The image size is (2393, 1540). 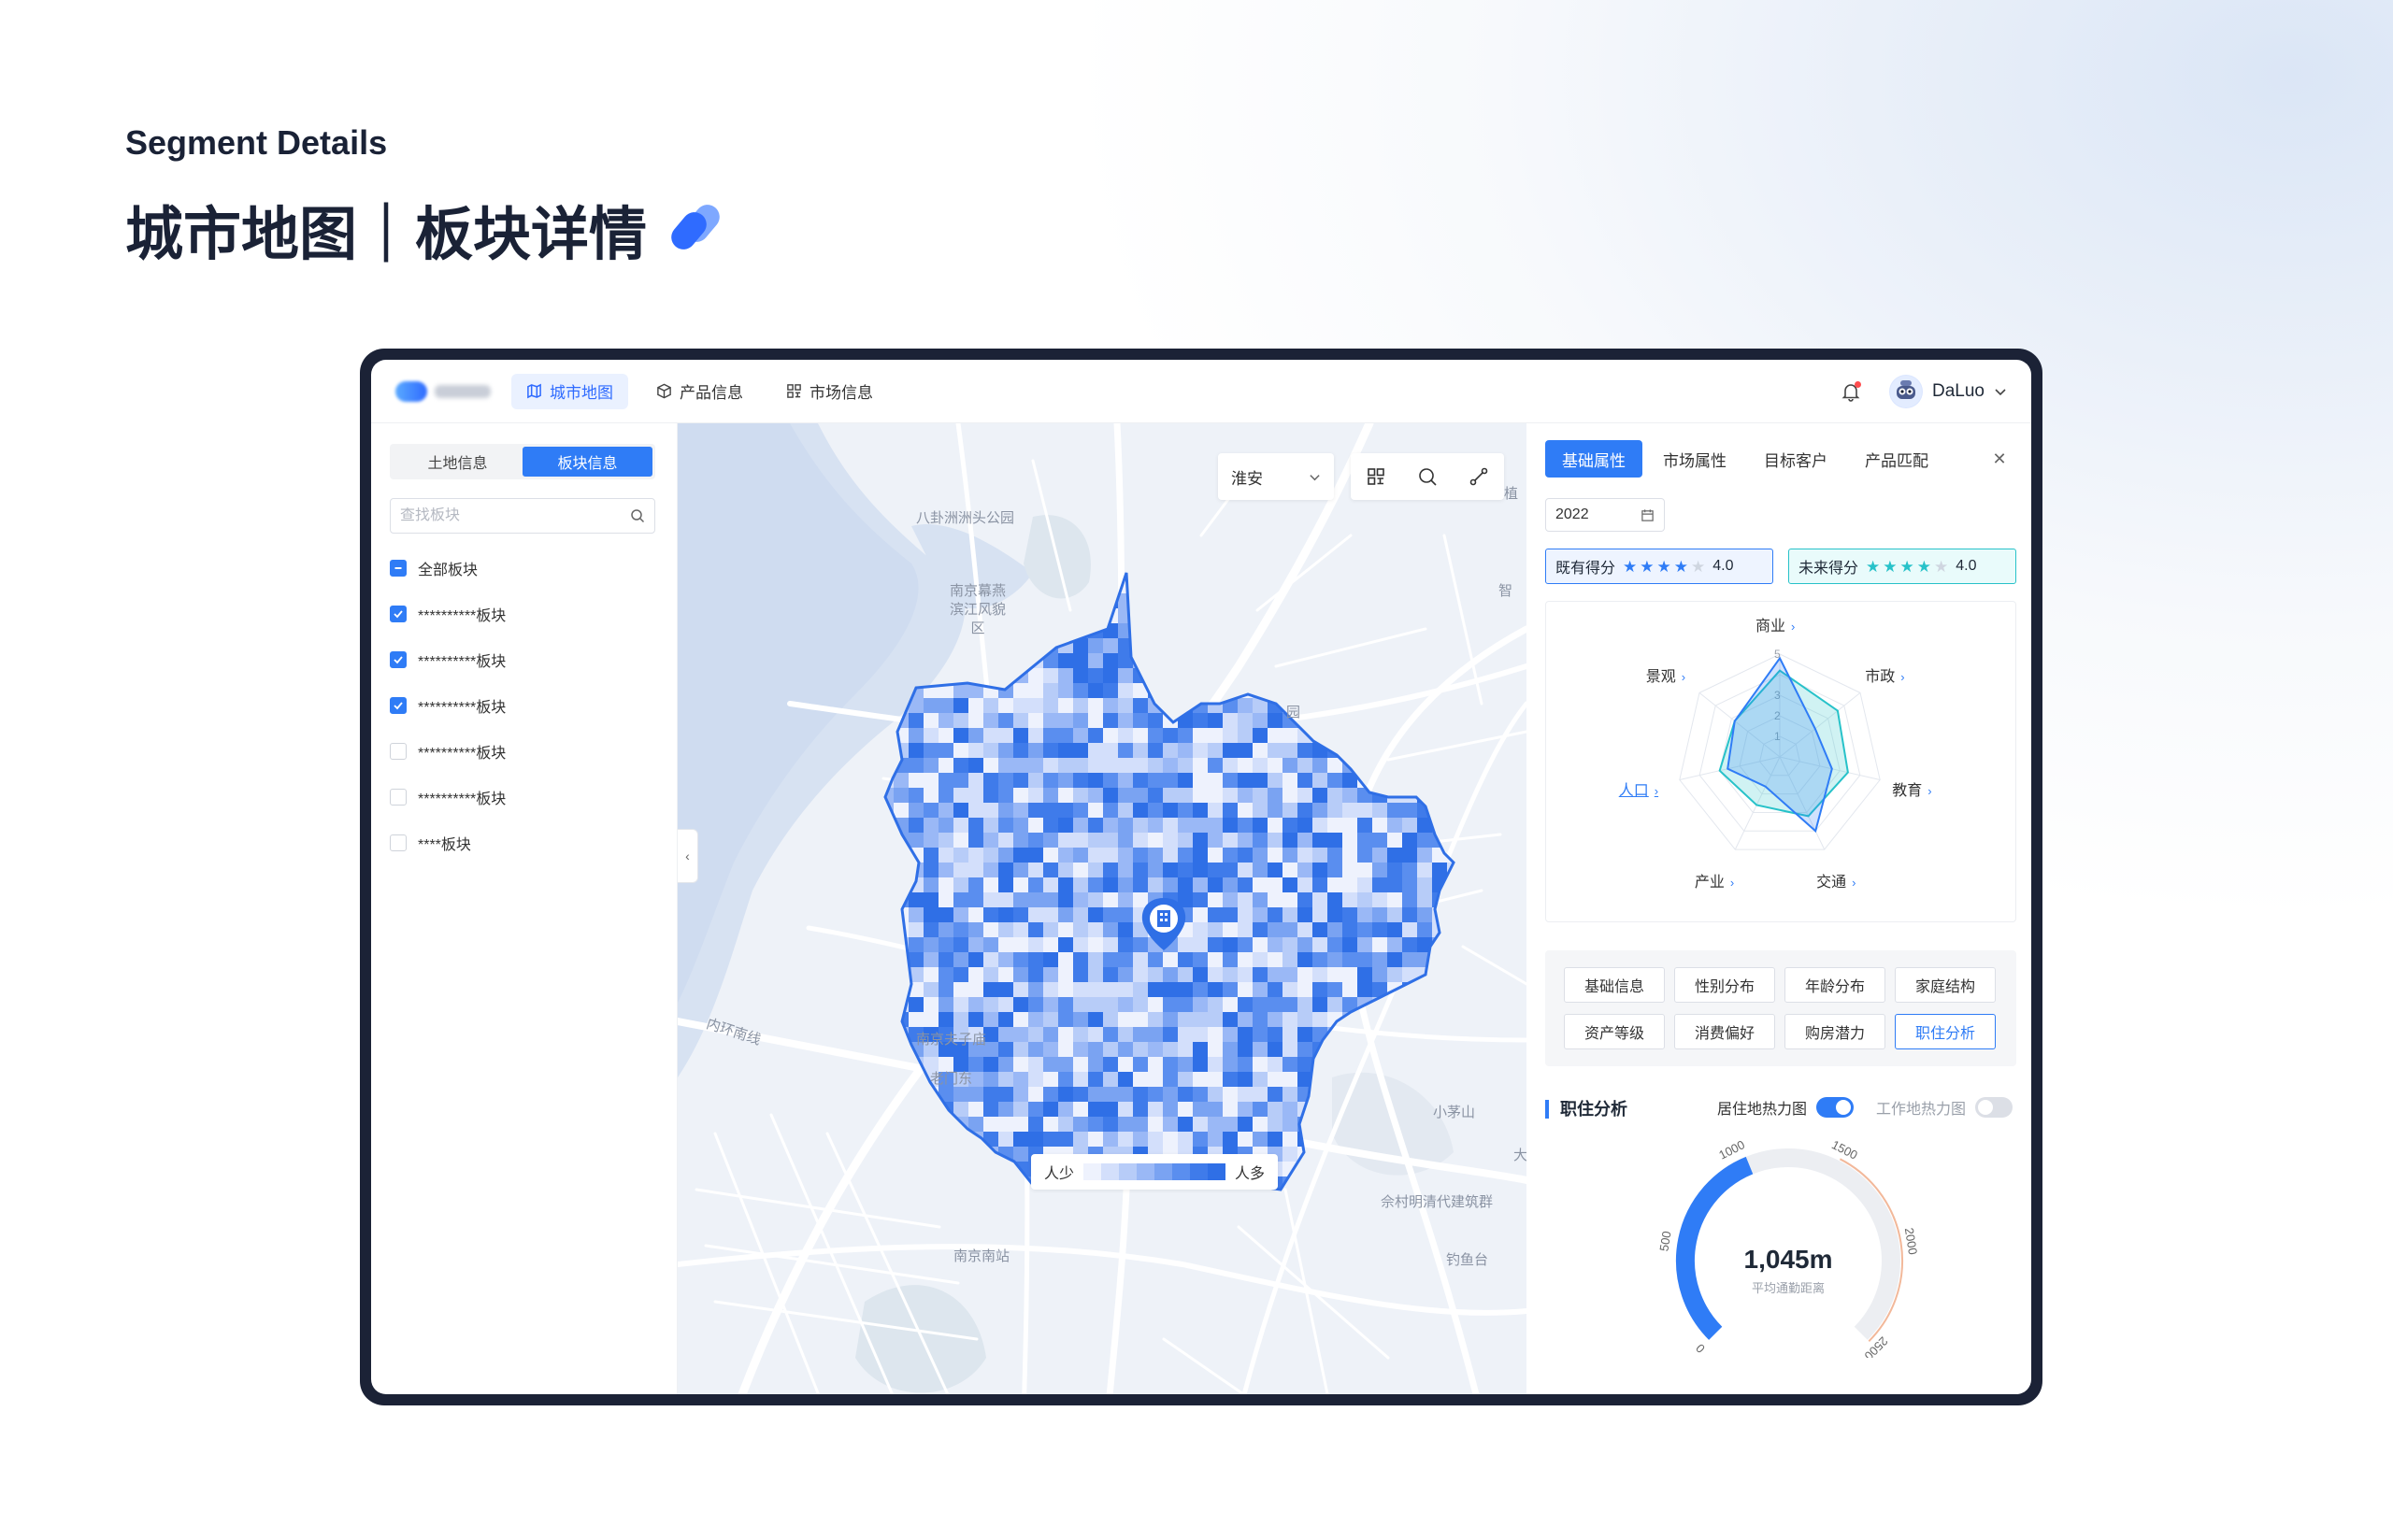 What do you see at coordinates (448, 568) in the screenshot?
I see `segment-checkbox-row: 全部板块` at bounding box center [448, 568].